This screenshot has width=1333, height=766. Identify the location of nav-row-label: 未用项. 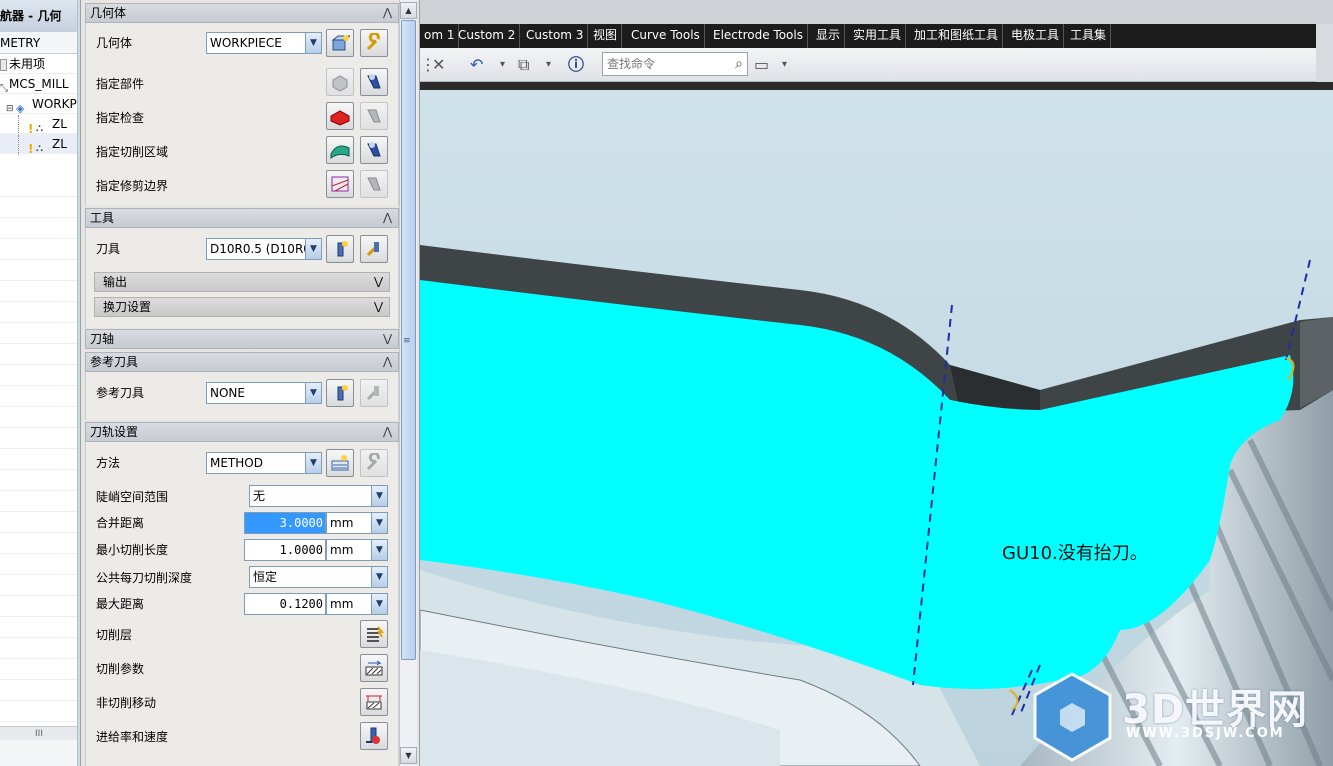
(27, 64).